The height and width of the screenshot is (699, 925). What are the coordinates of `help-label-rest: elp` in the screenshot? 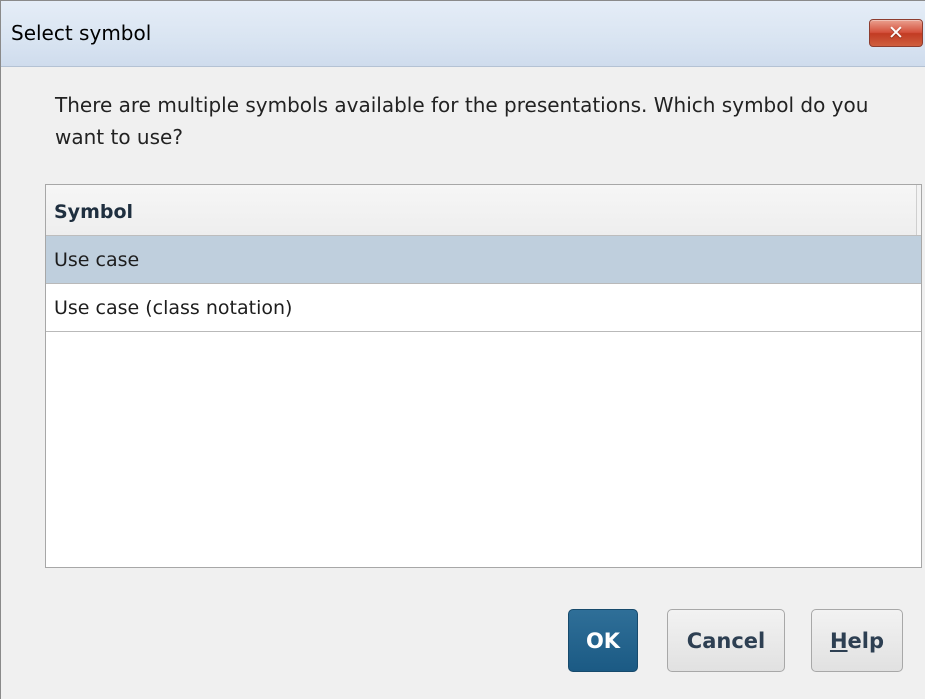 It's located at (866, 640).